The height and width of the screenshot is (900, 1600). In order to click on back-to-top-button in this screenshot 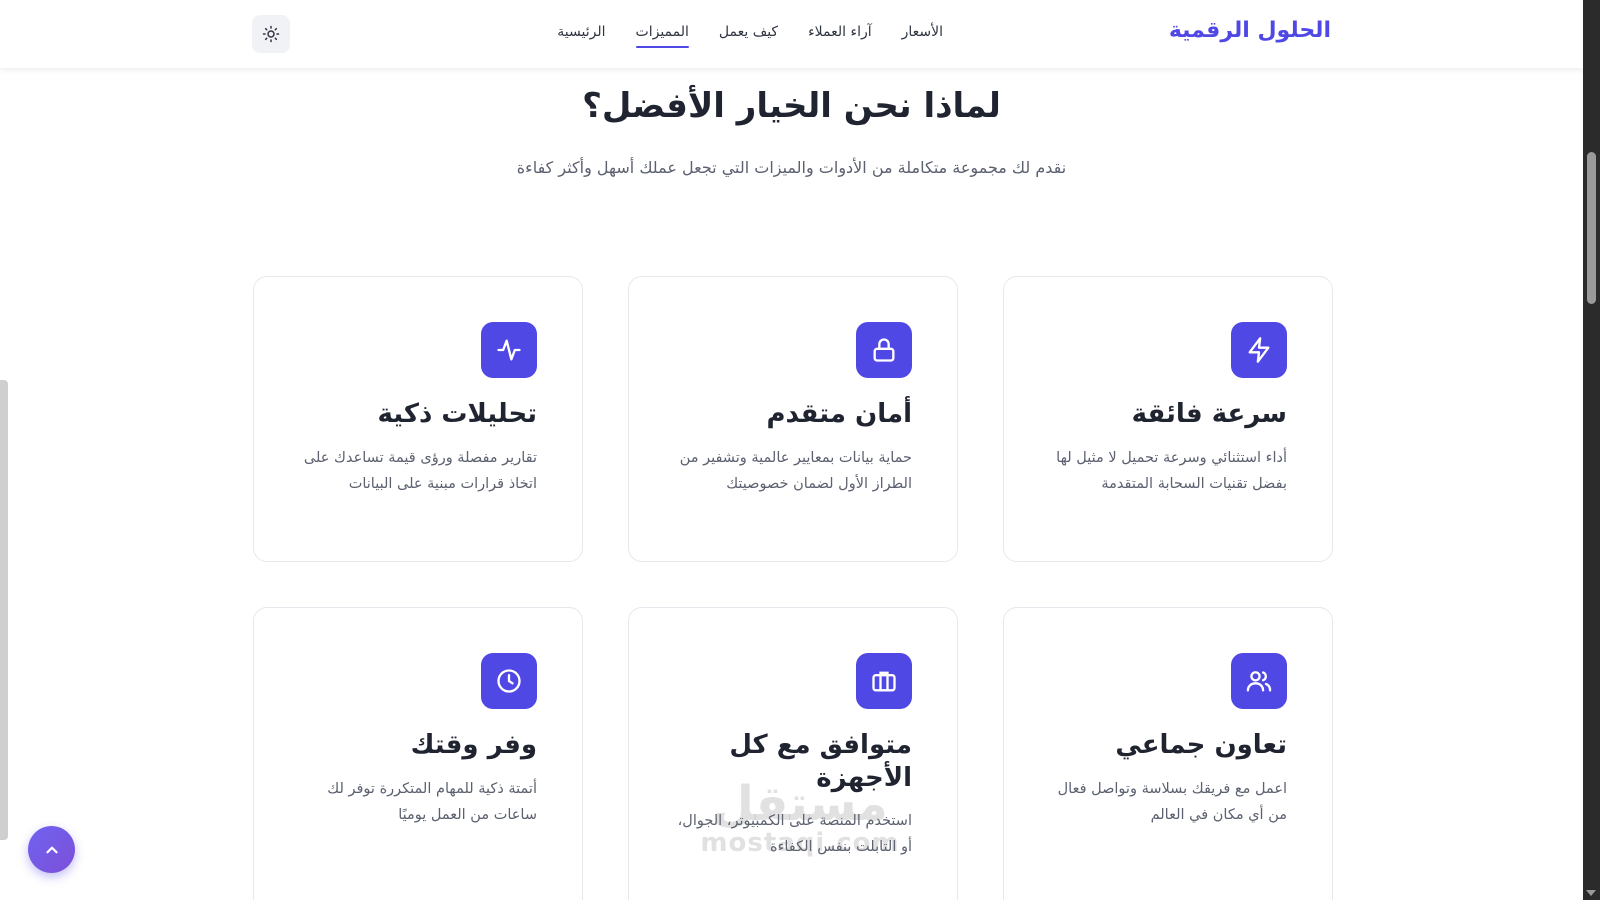, I will do `click(51, 849)`.